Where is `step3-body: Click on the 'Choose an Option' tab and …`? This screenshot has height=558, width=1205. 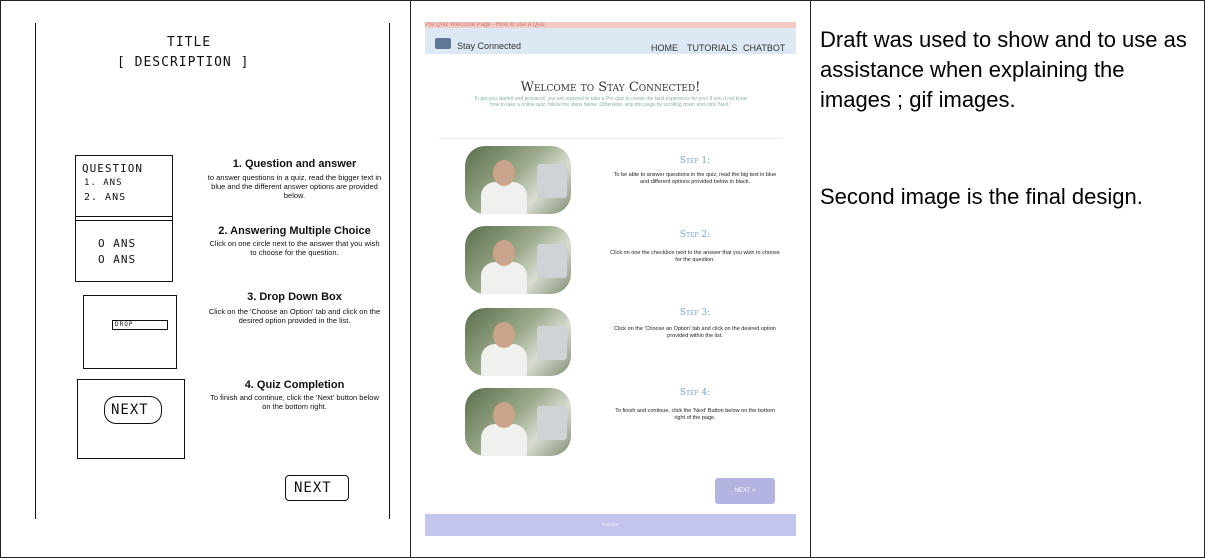
step3-body: Click on the 'Choose an Option' tab and … is located at coordinates (695, 332).